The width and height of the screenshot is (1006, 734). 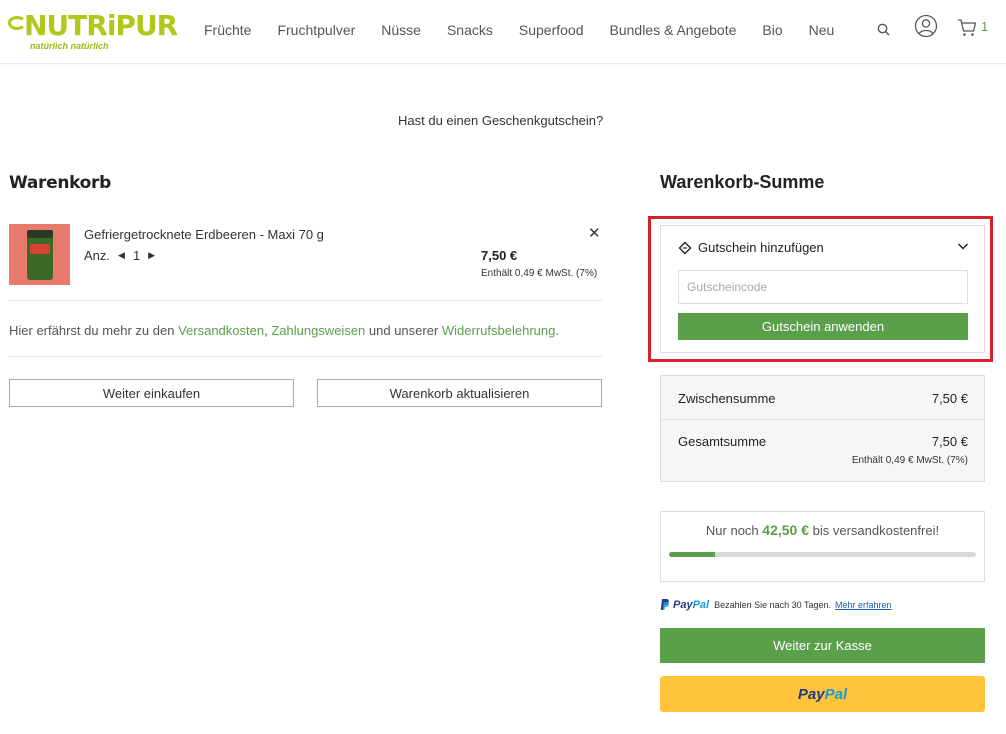 I want to click on paypal-more-info-link: Mehr erfahren, so click(x=863, y=605).